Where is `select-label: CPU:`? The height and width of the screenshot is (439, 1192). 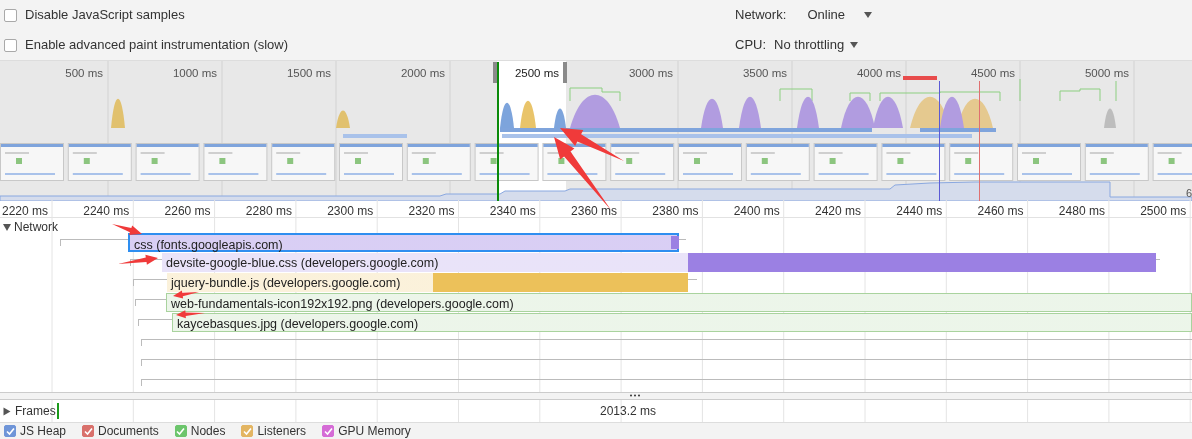 select-label: CPU: is located at coordinates (751, 45).